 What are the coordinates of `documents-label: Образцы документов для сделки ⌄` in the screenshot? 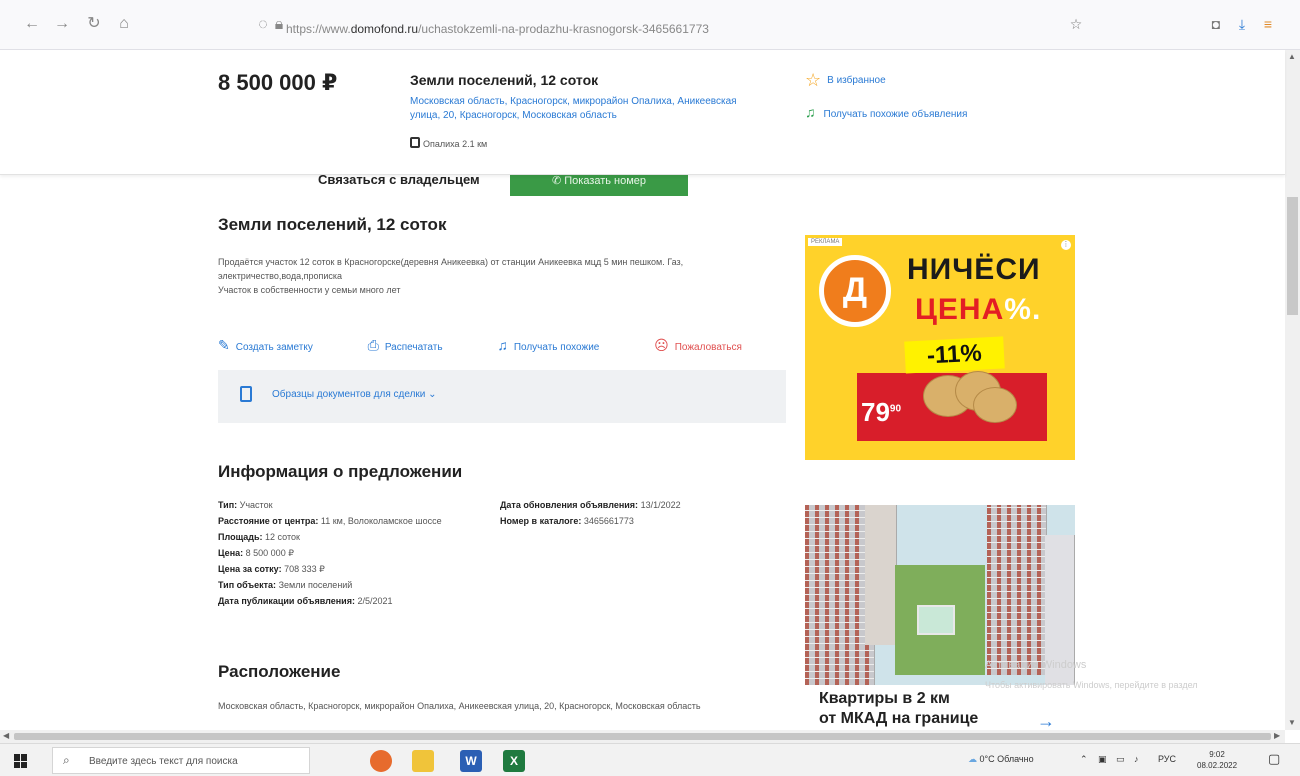 It's located at (354, 394).